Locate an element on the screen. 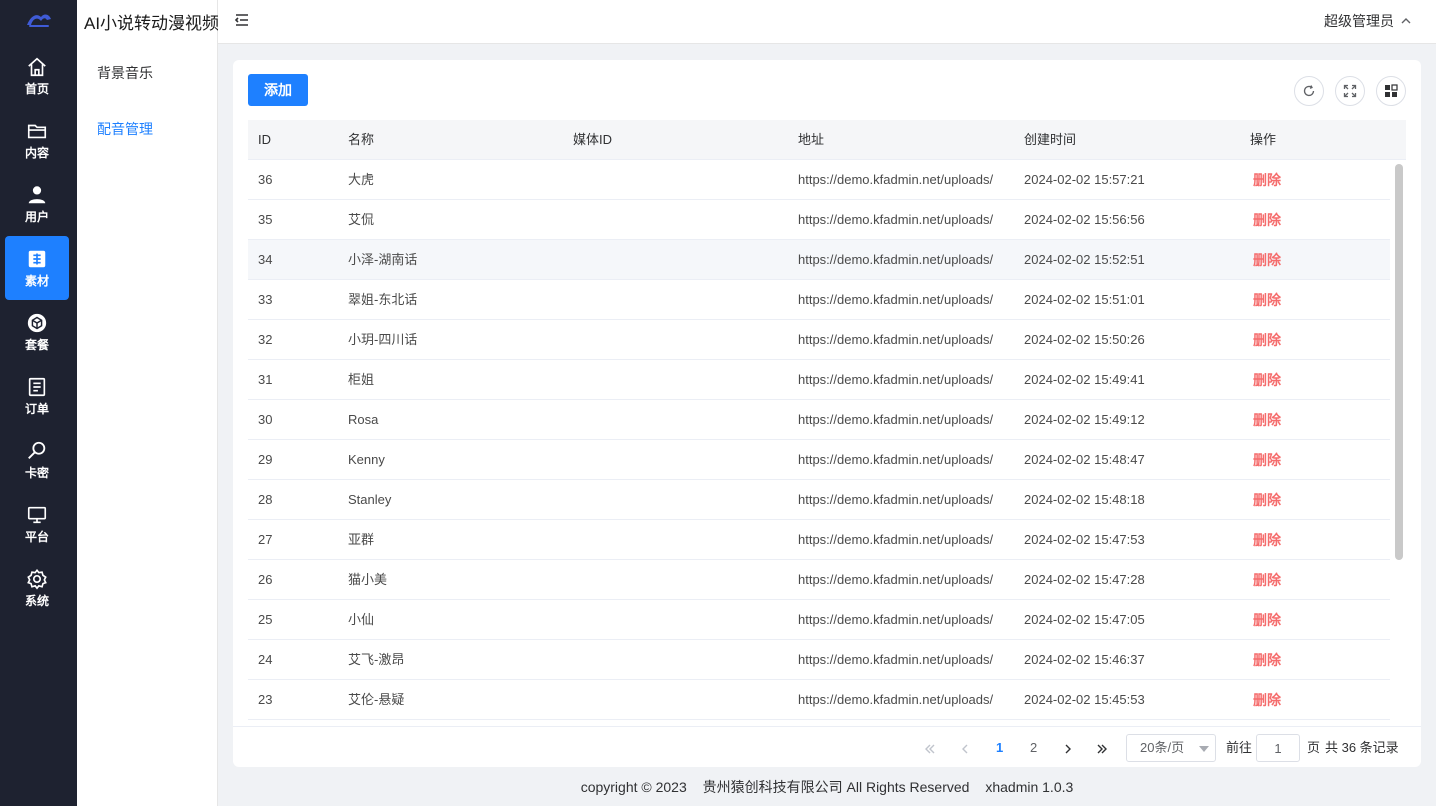  fullscreen-button is located at coordinates (1350, 91).